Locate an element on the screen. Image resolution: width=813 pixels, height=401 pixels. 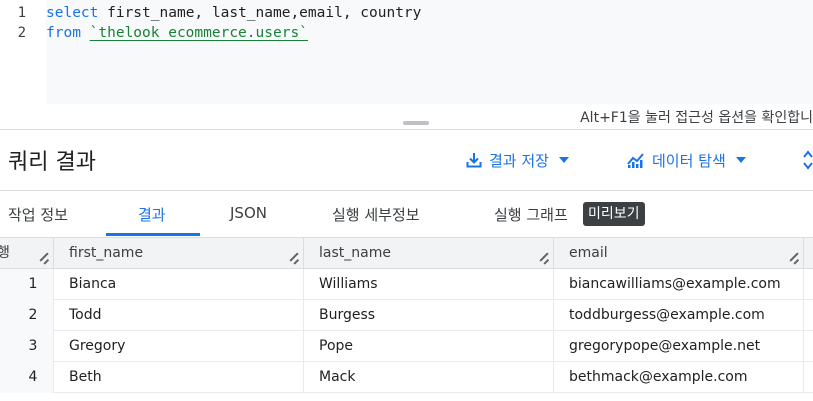
explore-data-button: 데이터 탐색 is located at coordinates (686, 160).